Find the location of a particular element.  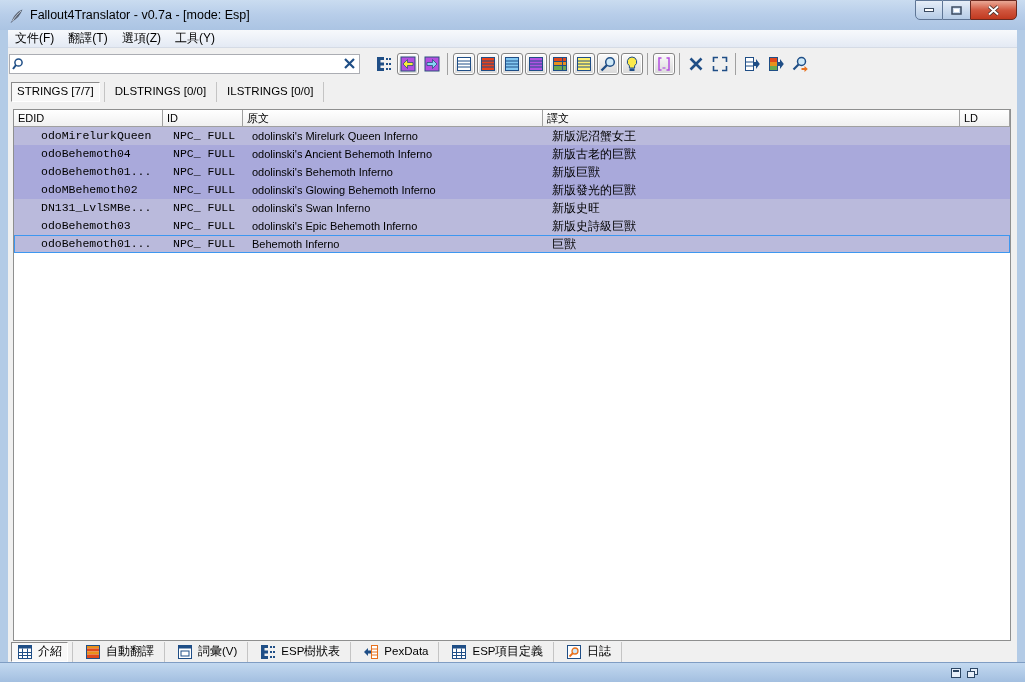

close-button is located at coordinates (993, 10).